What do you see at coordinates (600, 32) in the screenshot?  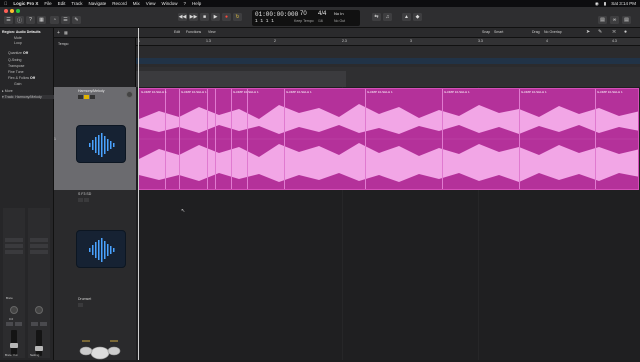 I see `pencil-tool-icon: ✎` at bounding box center [600, 32].